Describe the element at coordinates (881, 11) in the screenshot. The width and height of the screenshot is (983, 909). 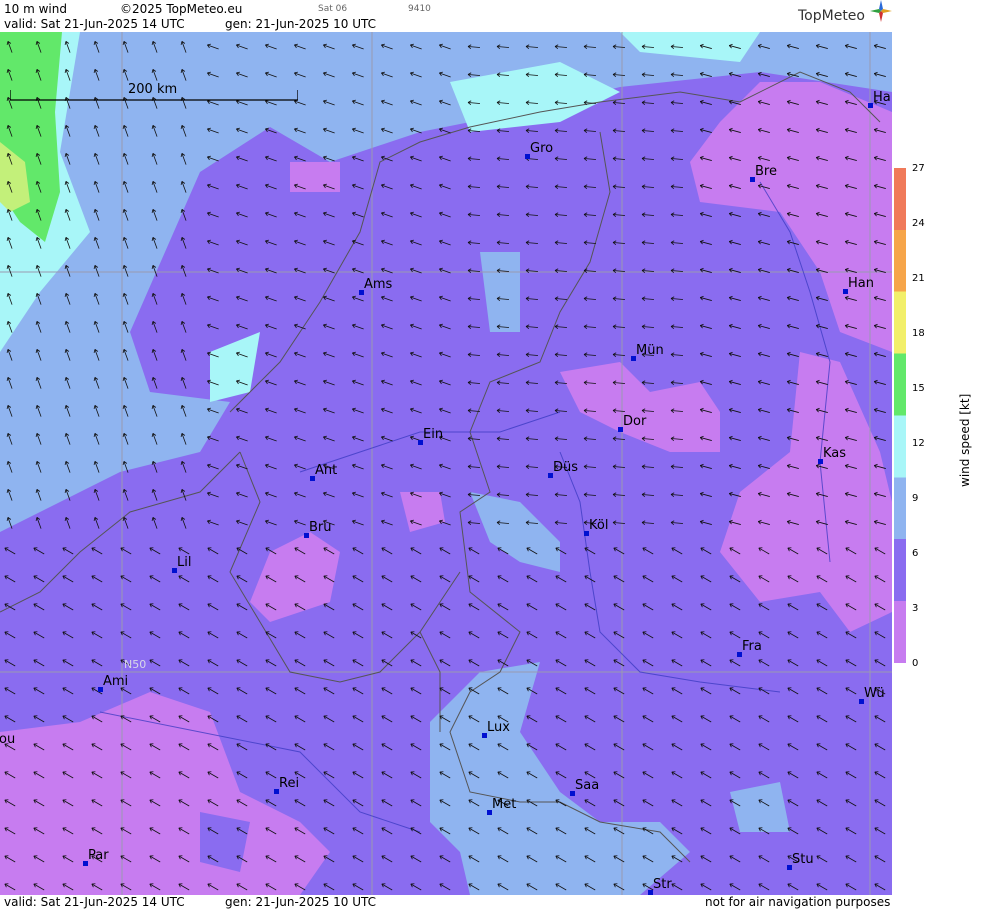
I see `compass-logo-icon` at that location.